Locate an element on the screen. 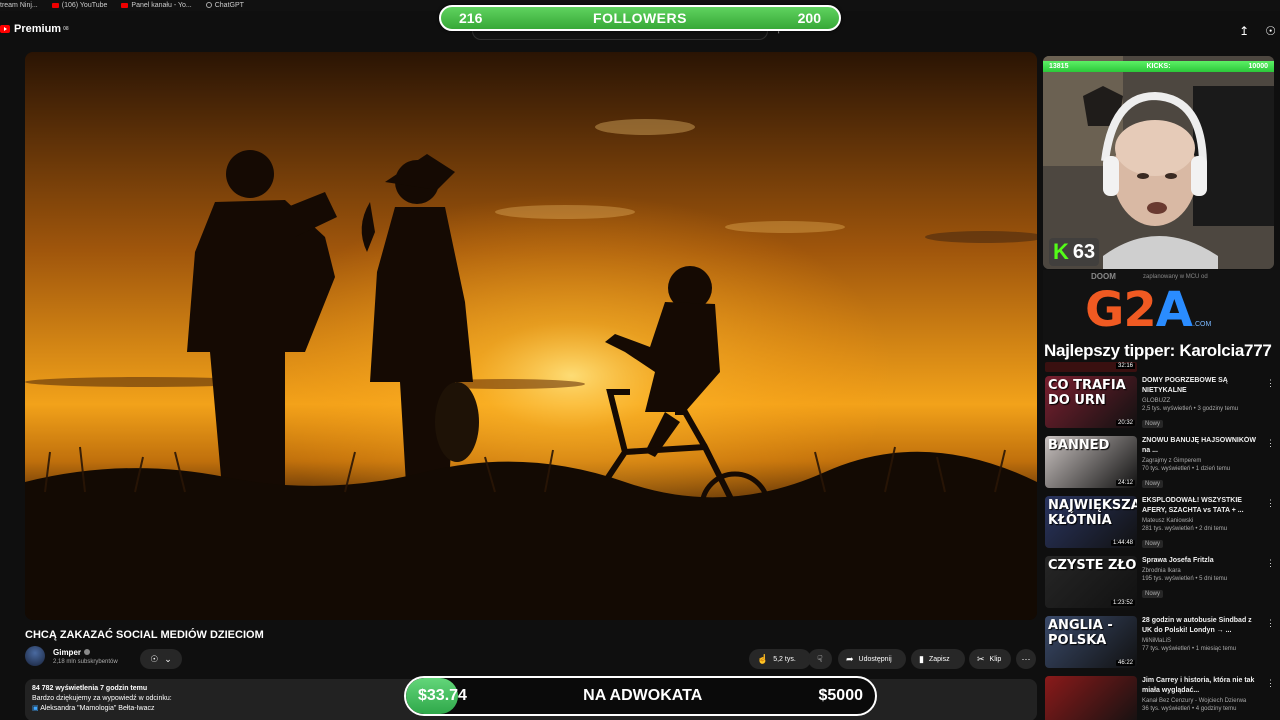 The image size is (1280, 720). topbar-actions: ↥ ☉ is located at coordinates (1257, 31).